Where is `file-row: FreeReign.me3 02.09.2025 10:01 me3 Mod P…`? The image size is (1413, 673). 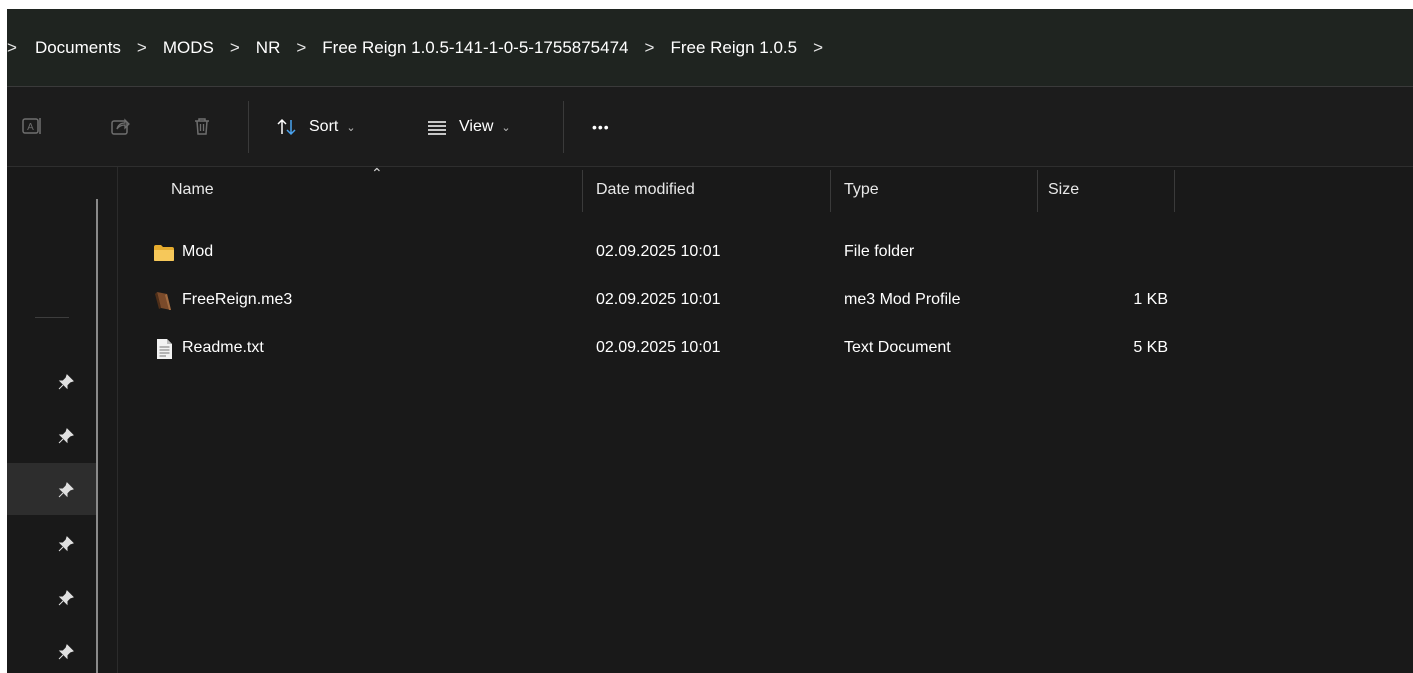
file-row: FreeReign.me3 02.09.2025 10:01 me3 Mod P… is located at coordinates (668, 301).